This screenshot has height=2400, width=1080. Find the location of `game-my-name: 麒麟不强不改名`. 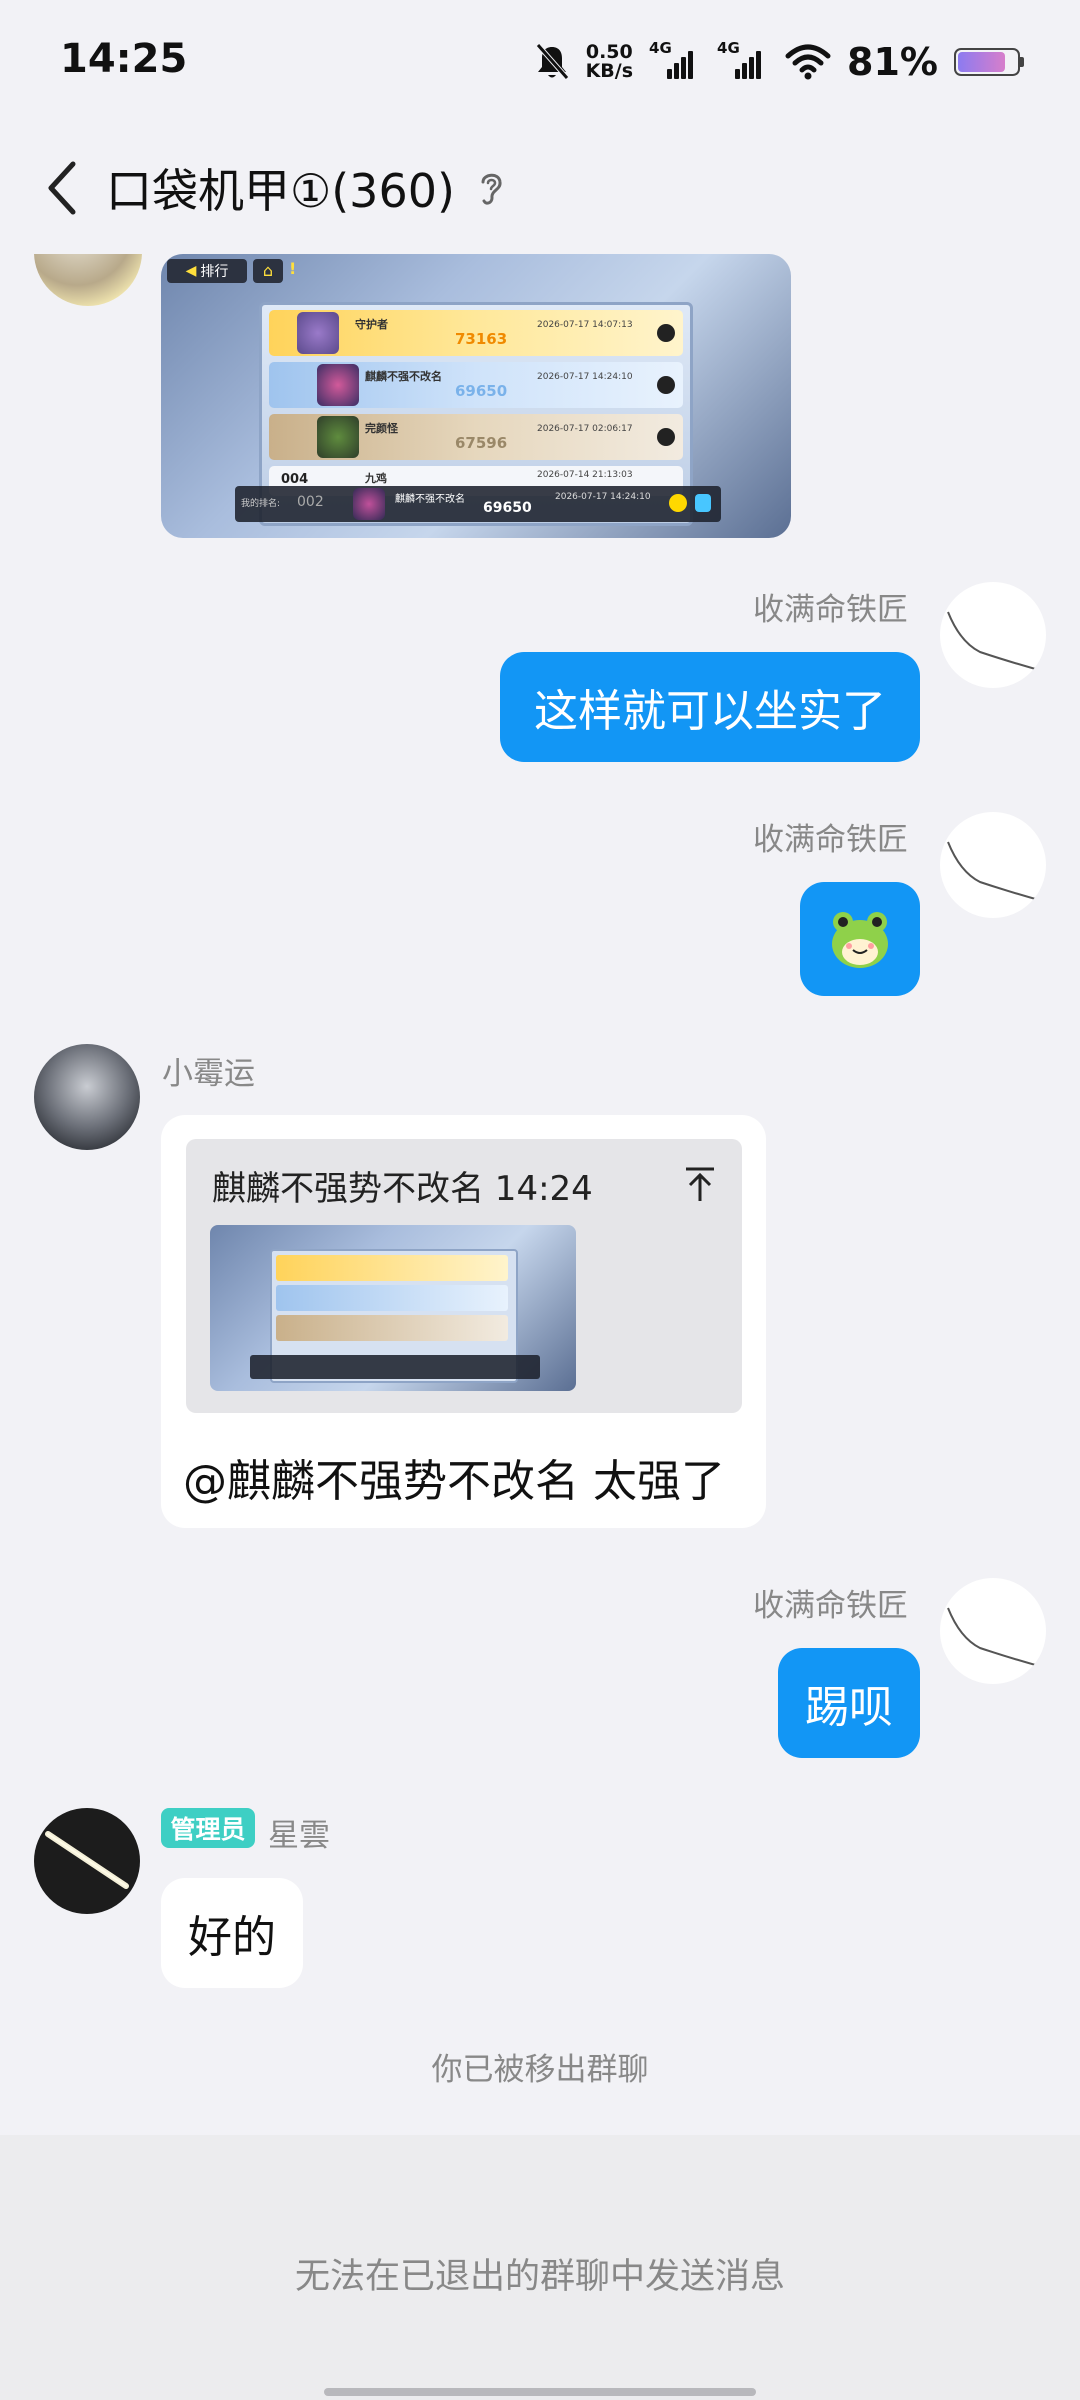

game-my-name: 麒麟不强不改名 is located at coordinates (430, 499).